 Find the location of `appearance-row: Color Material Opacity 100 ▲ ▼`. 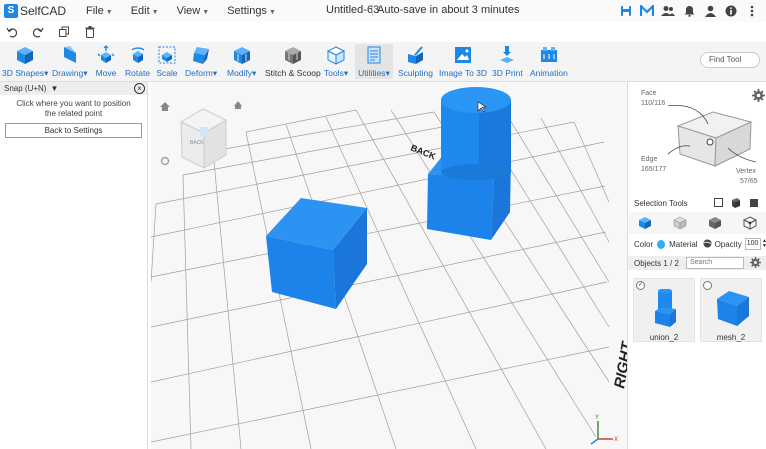

appearance-row: Color Material Opacity 100 ▲ ▼ is located at coordinates (697, 244).